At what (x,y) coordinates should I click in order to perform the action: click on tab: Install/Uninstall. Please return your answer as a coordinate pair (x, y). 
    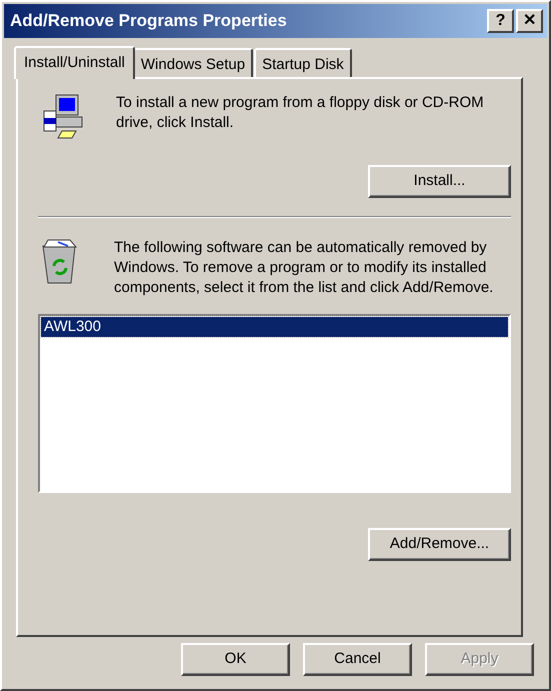
    Looking at the image, I should click on (74, 62).